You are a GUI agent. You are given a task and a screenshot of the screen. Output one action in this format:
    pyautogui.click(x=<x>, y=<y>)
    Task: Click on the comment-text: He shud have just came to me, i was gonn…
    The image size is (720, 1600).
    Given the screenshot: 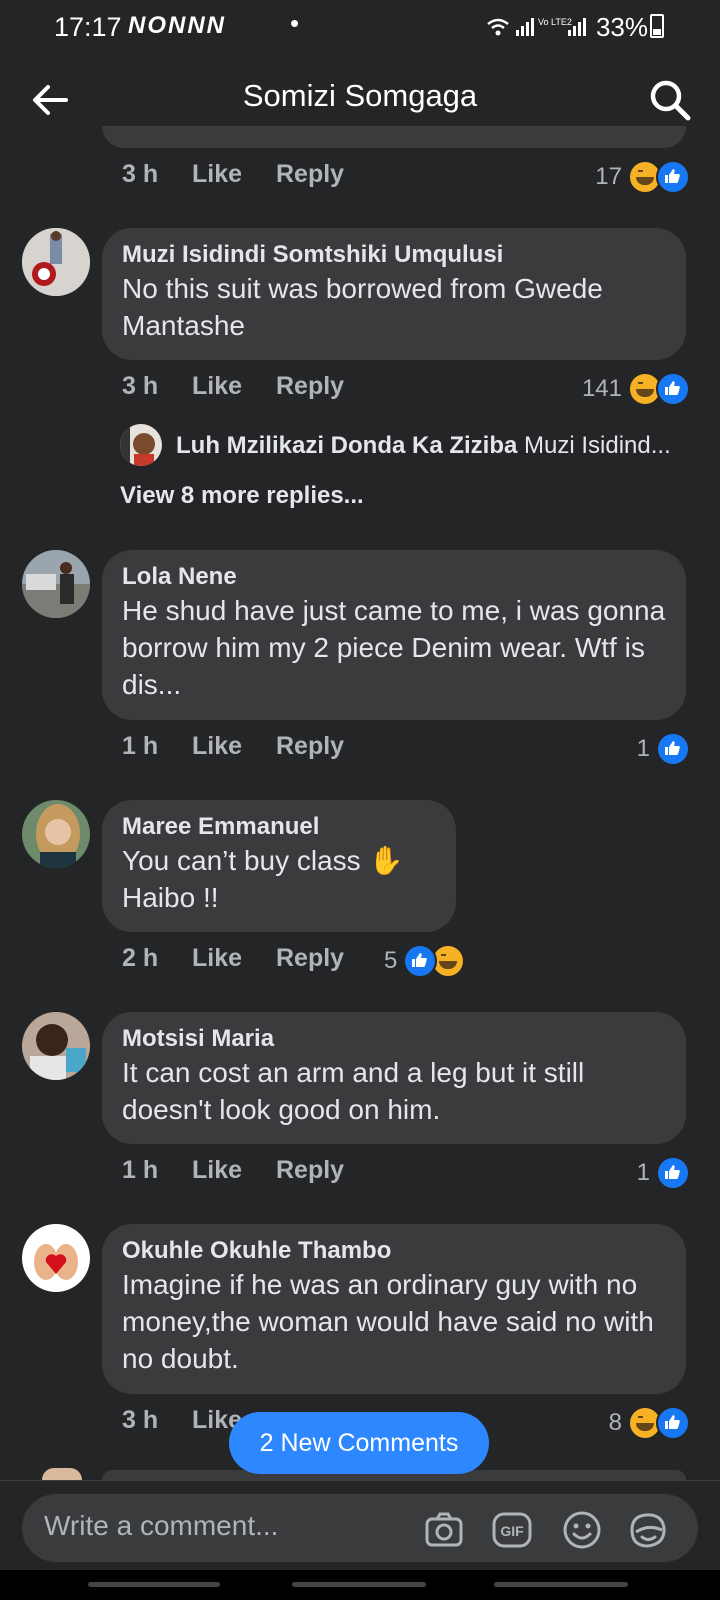 What is the action you would take?
    pyautogui.click(x=394, y=647)
    